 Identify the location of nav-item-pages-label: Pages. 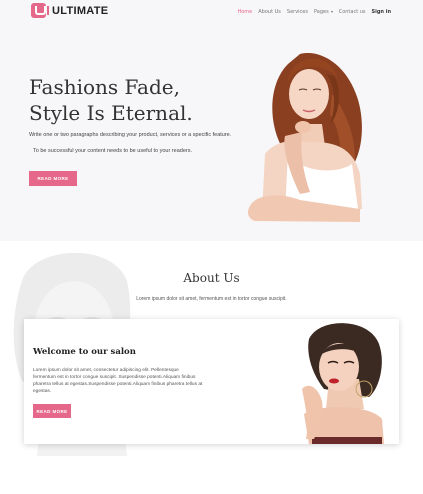
(321, 12).